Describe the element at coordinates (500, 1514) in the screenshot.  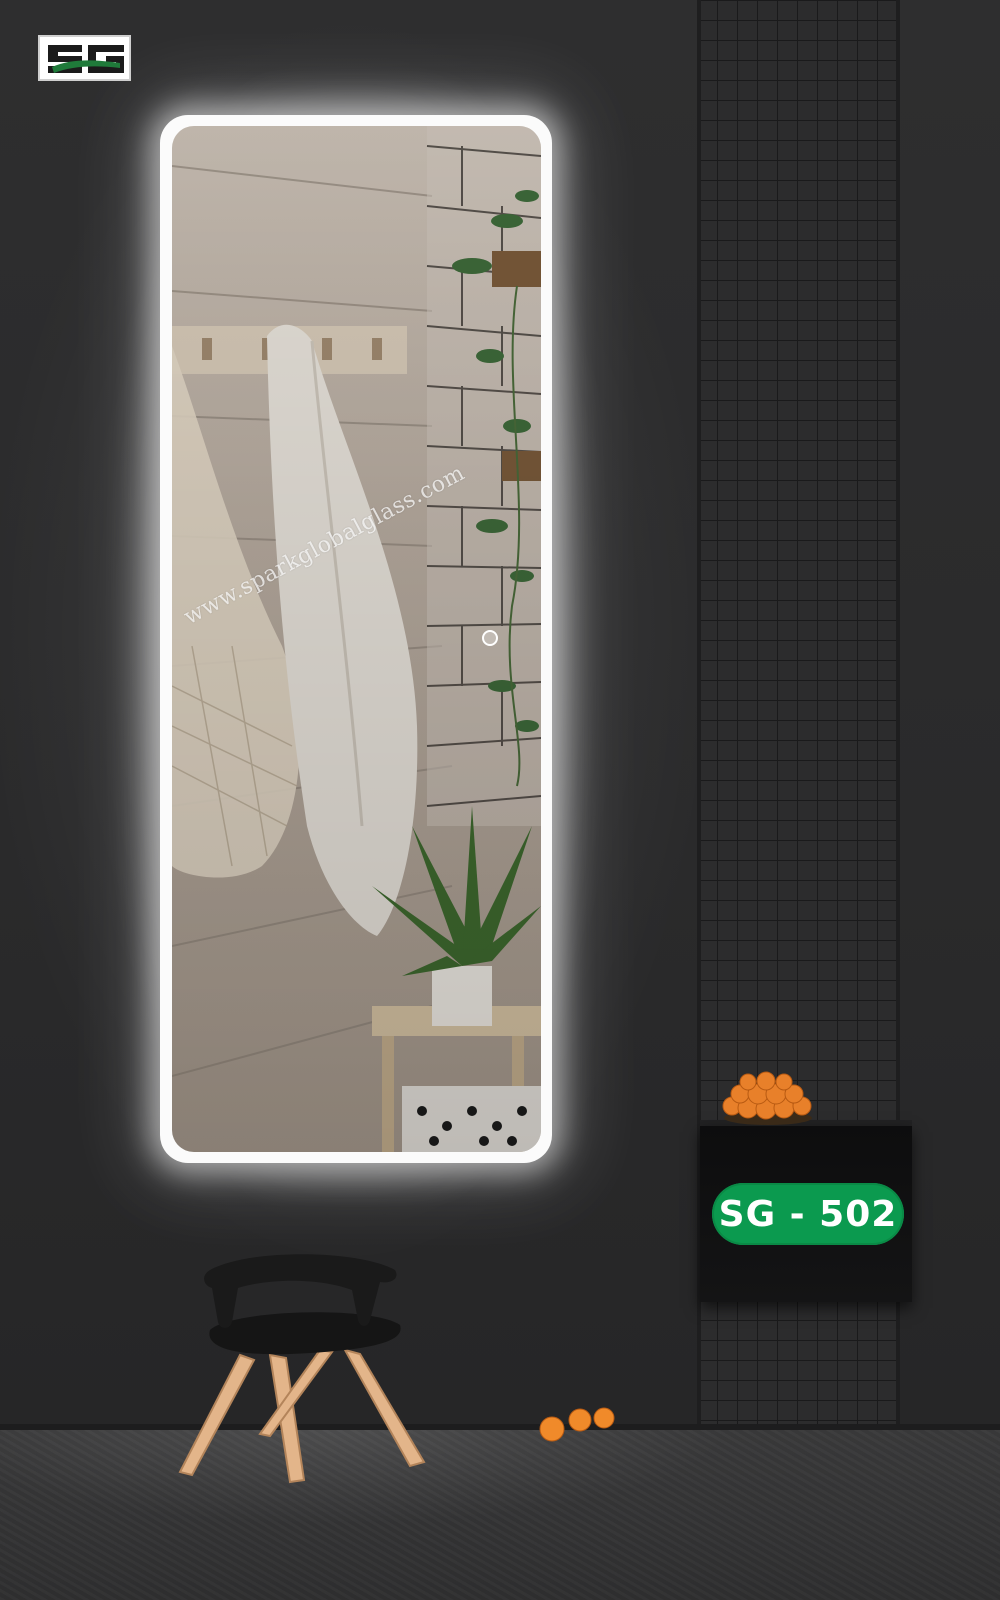
I see `concrete-floor` at that location.